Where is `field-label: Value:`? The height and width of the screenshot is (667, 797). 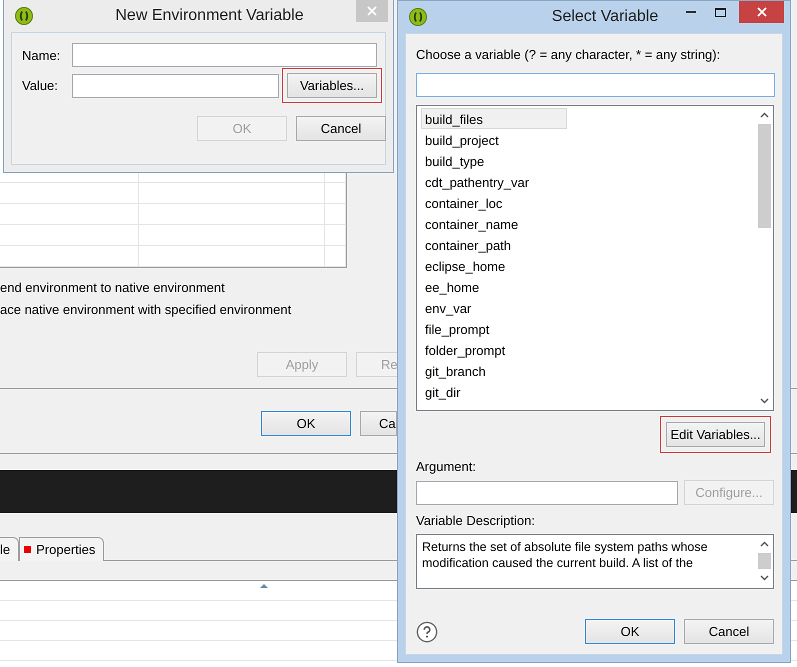 field-label: Value: is located at coordinates (40, 85).